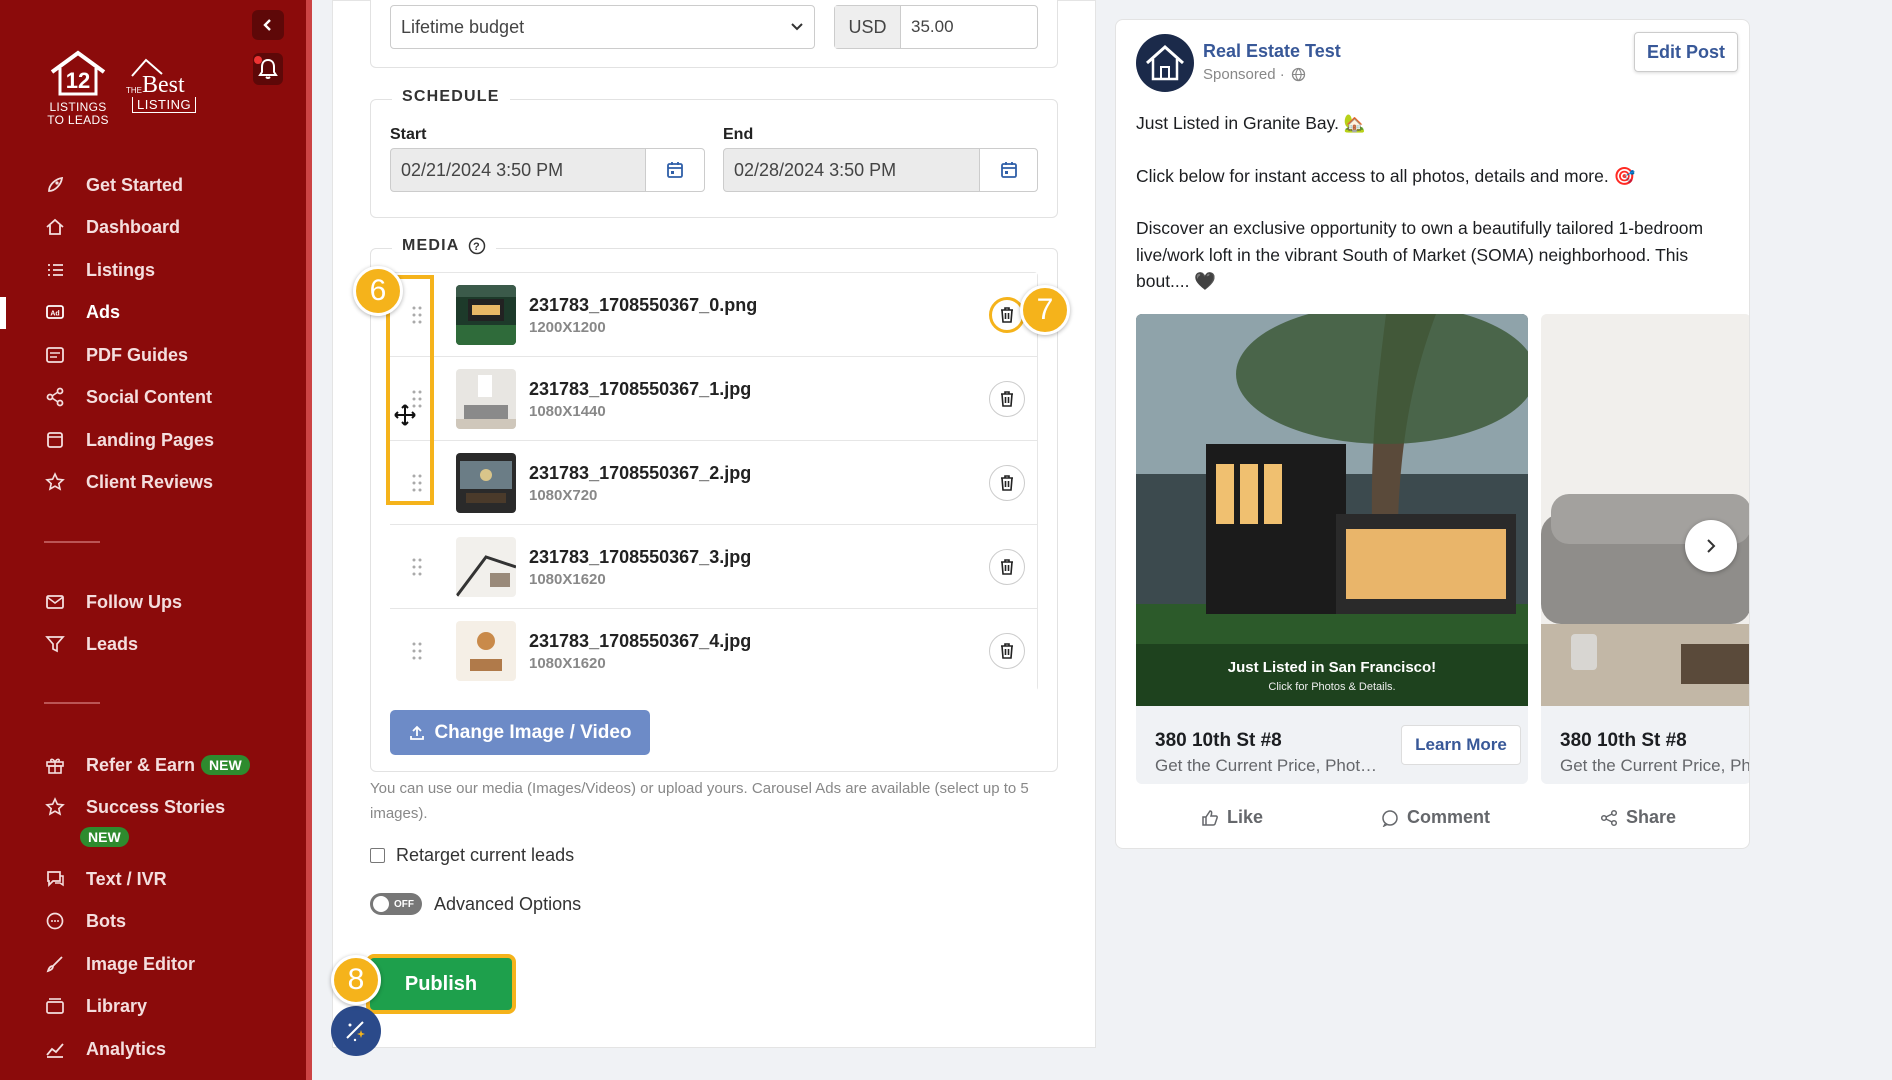  What do you see at coordinates (797, 27) in the screenshot?
I see `chevron-down-icon` at bounding box center [797, 27].